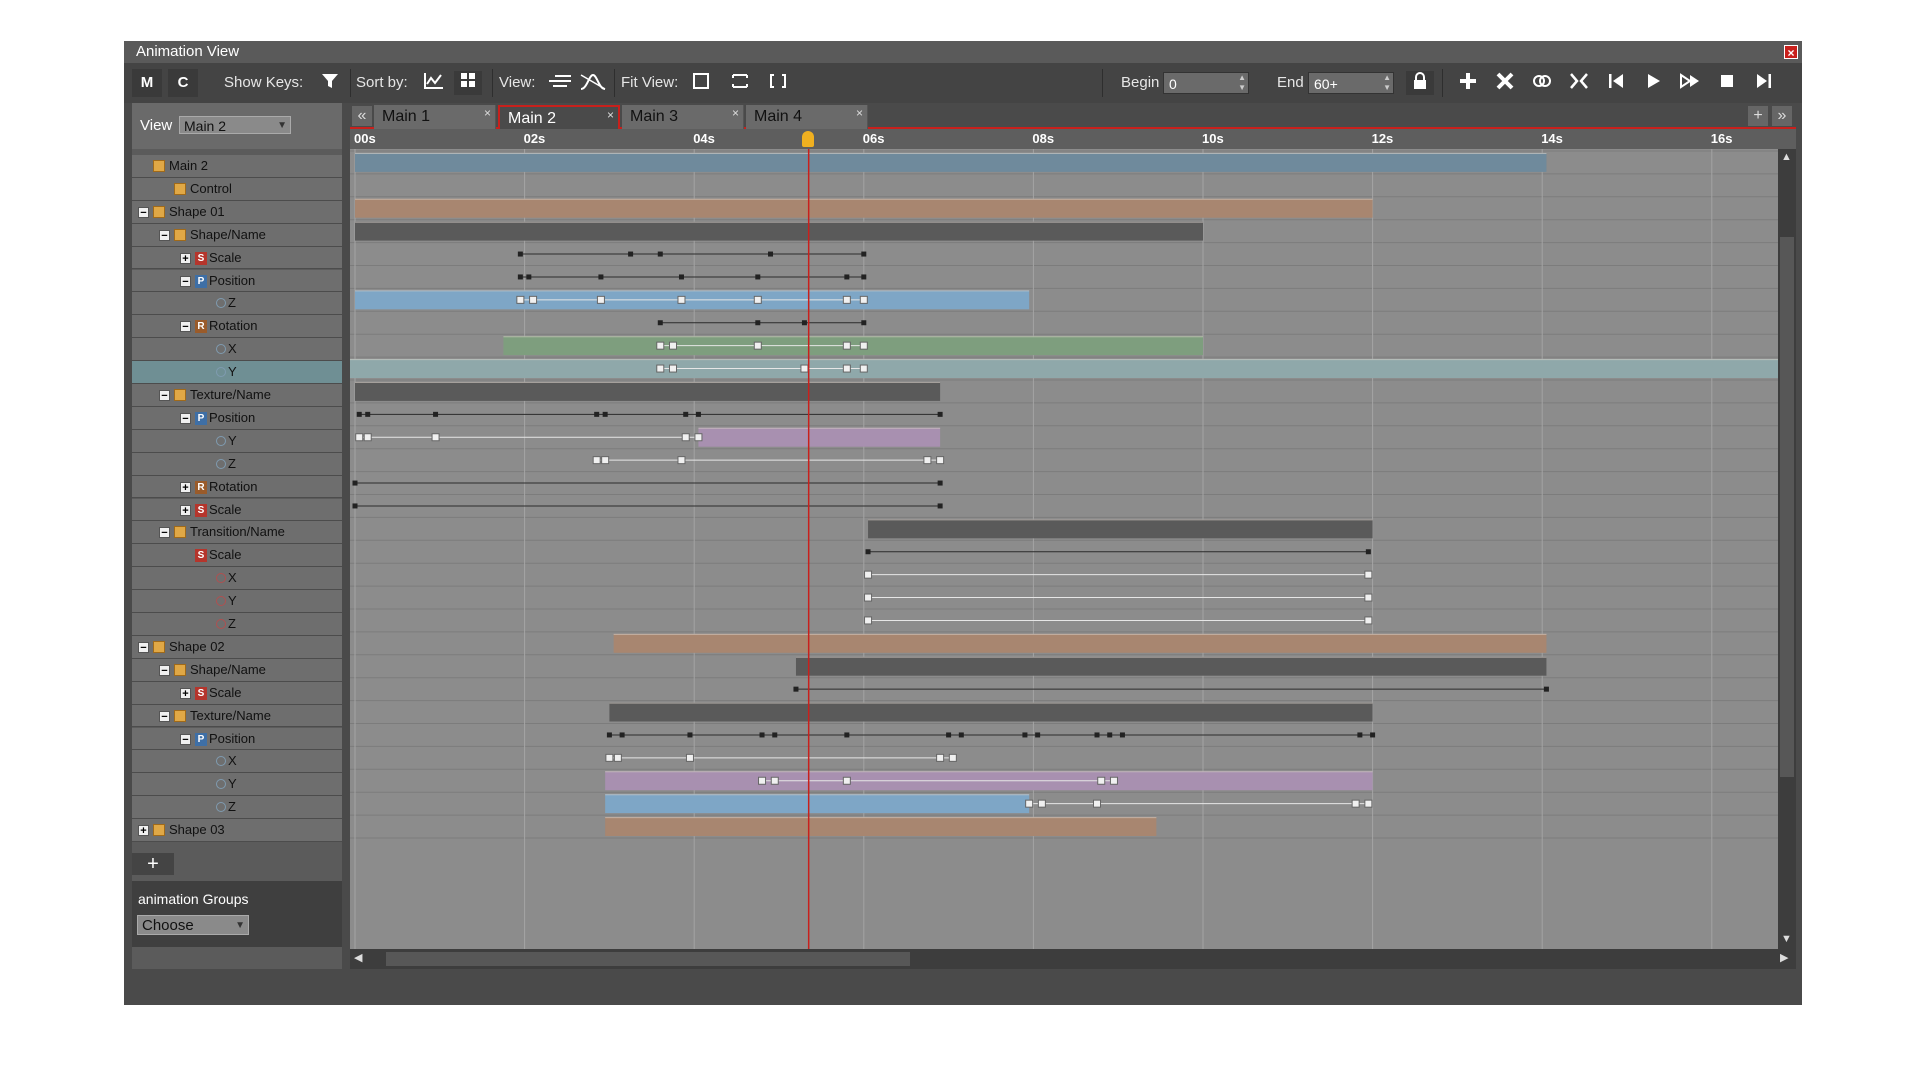 Image resolution: width=1920 pixels, height=1080 pixels. What do you see at coordinates (593, 83) in the screenshot?
I see `view-curves-icon` at bounding box center [593, 83].